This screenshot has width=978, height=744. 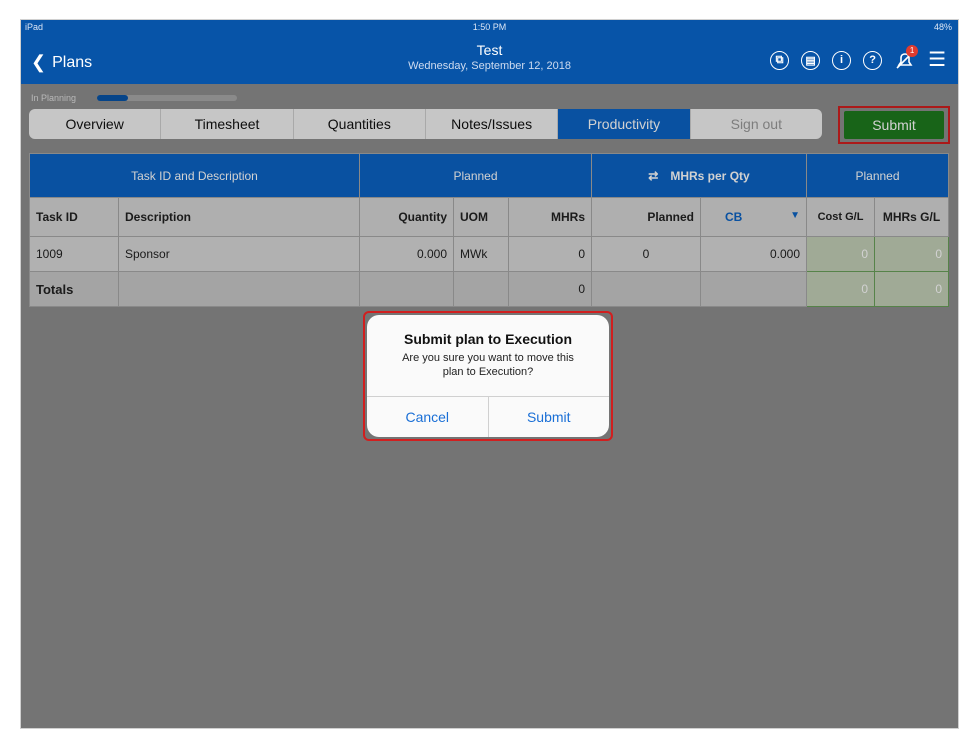 I want to click on dialog-submit-button: Submit, so click(x=549, y=417).